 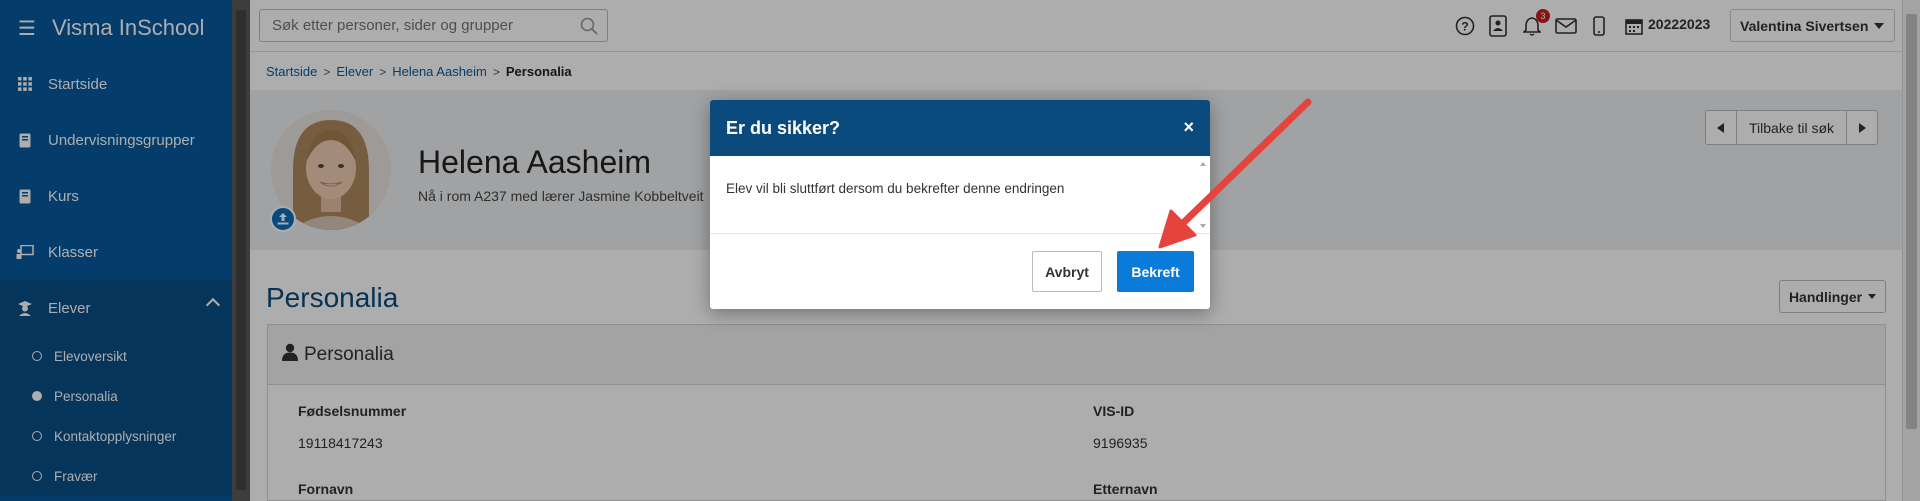 What do you see at coordinates (783, 127) in the screenshot?
I see `dialog-title: Er du sikker?` at bounding box center [783, 127].